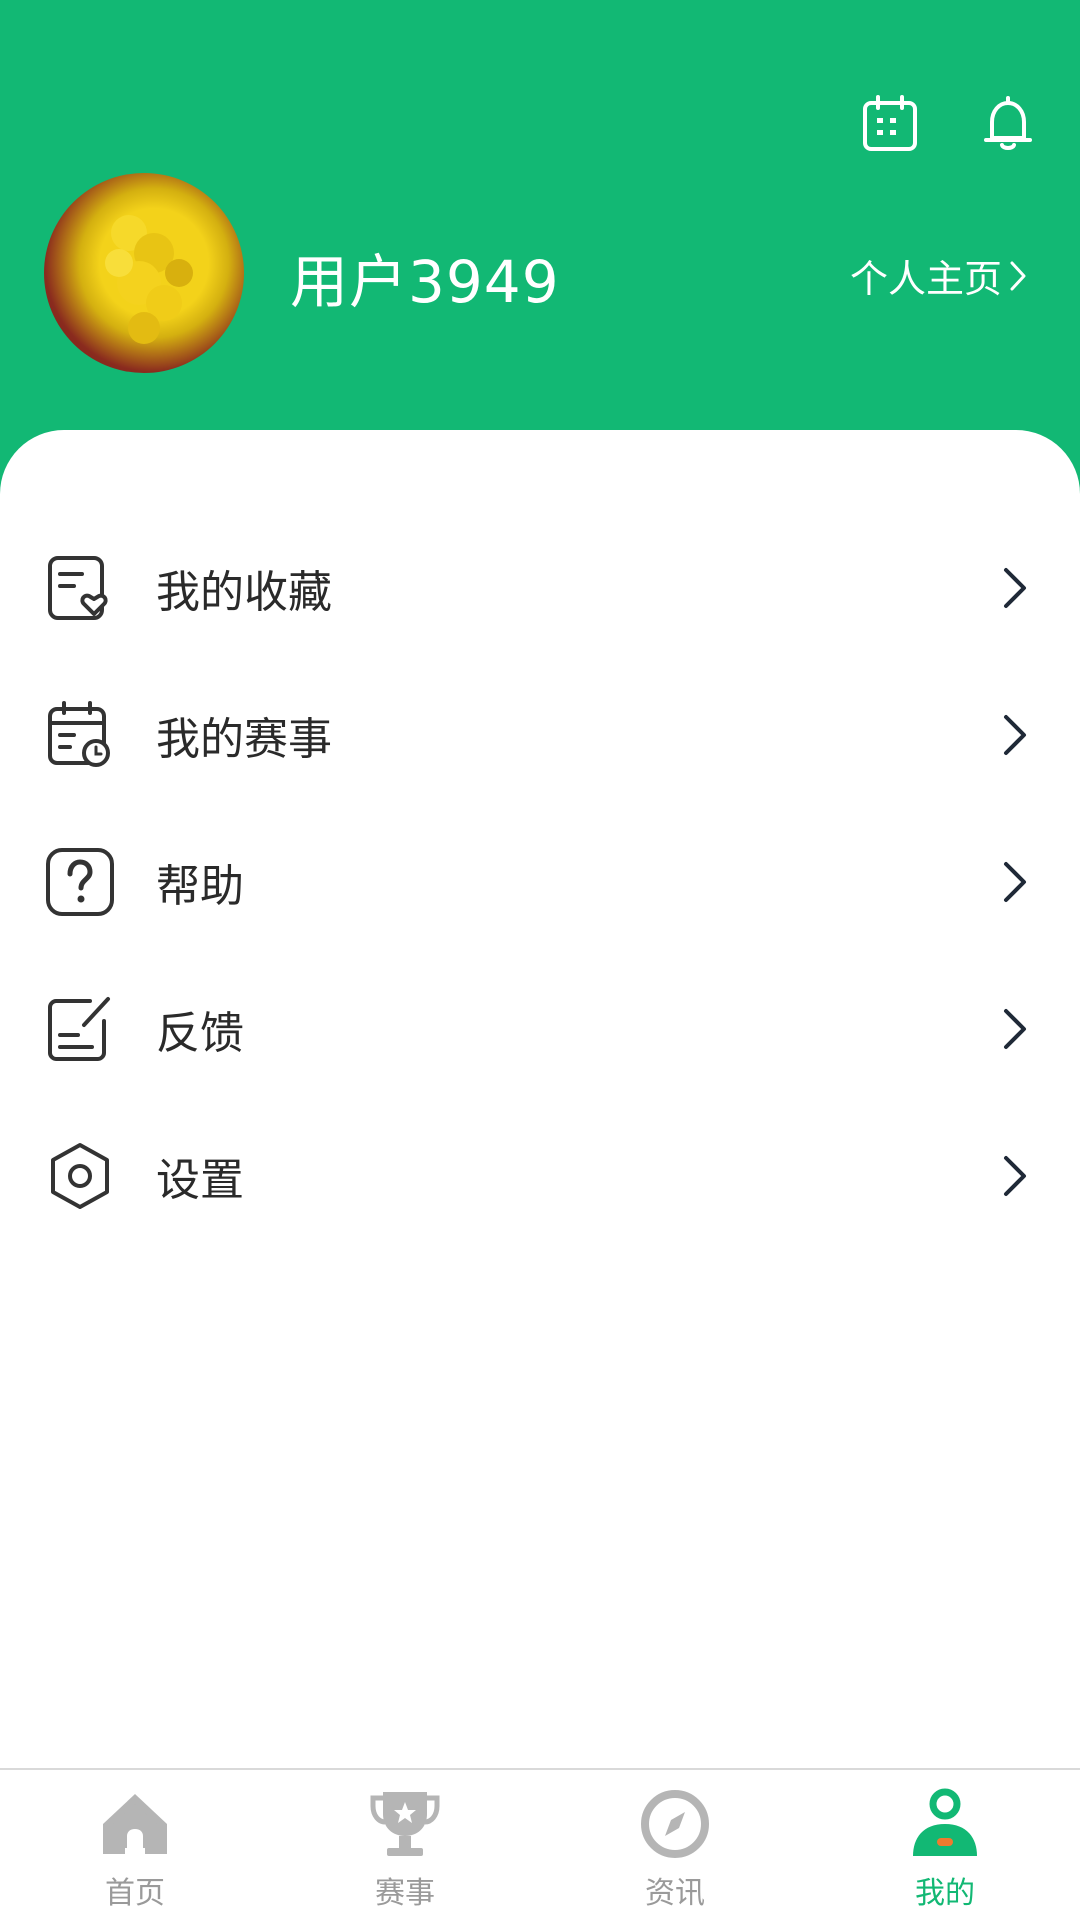 The height and width of the screenshot is (1922, 1080). Describe the element at coordinates (135, 1893) in the screenshot. I see `tab-label: 首页` at that location.